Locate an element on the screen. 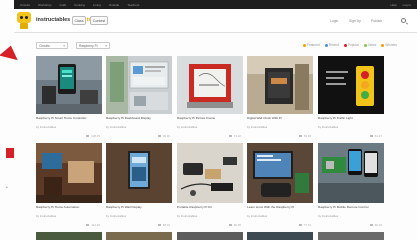  sysbar-item: Circuits is located at coordinates (25, 5).